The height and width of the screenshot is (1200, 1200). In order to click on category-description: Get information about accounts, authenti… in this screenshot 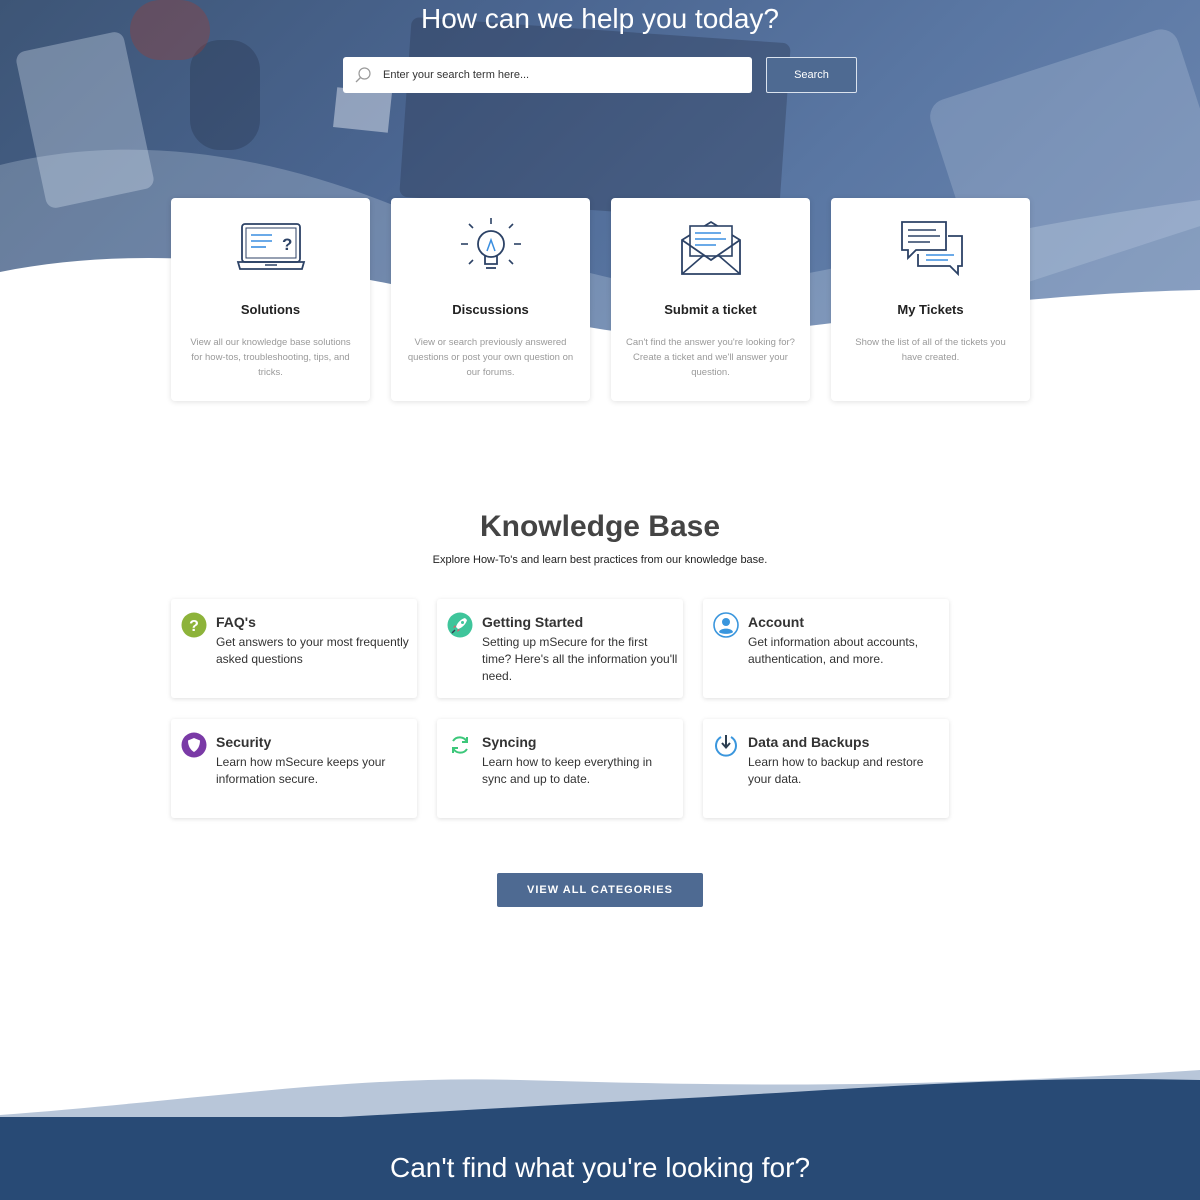, I will do `click(833, 650)`.